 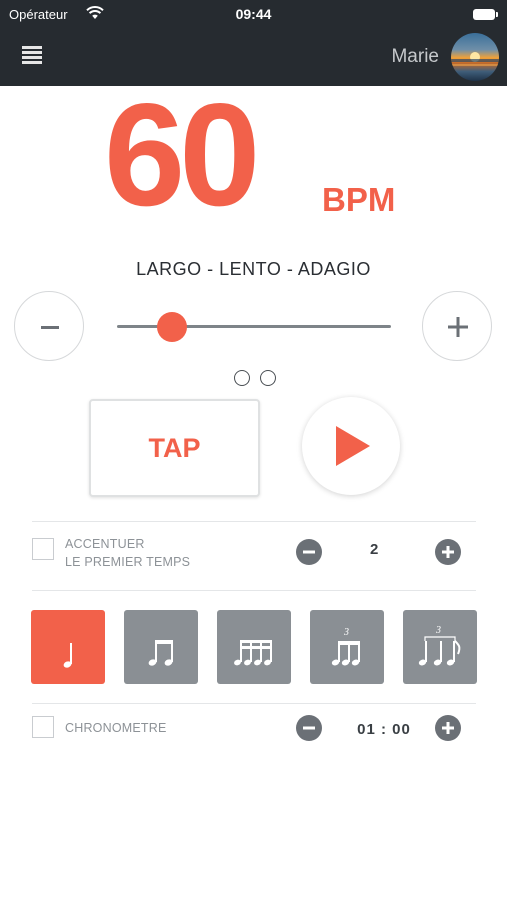 What do you see at coordinates (485, 14) in the screenshot?
I see `battery-icon` at bounding box center [485, 14].